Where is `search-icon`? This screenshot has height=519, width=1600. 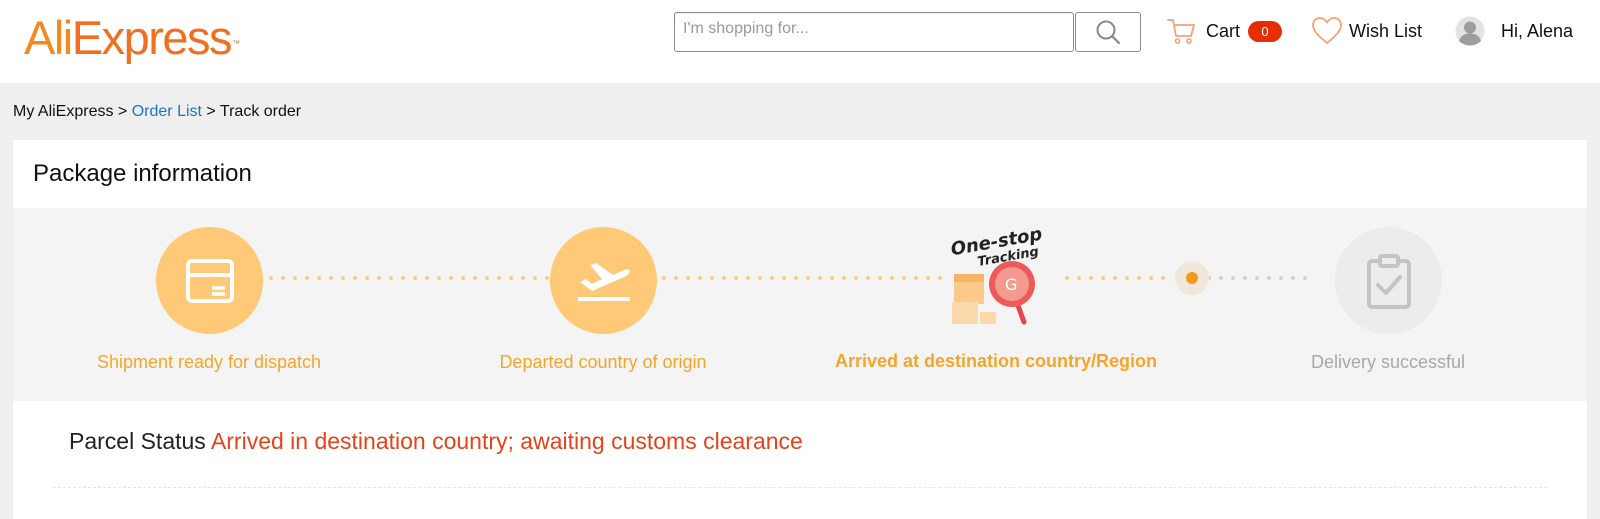
search-icon is located at coordinates (1108, 32).